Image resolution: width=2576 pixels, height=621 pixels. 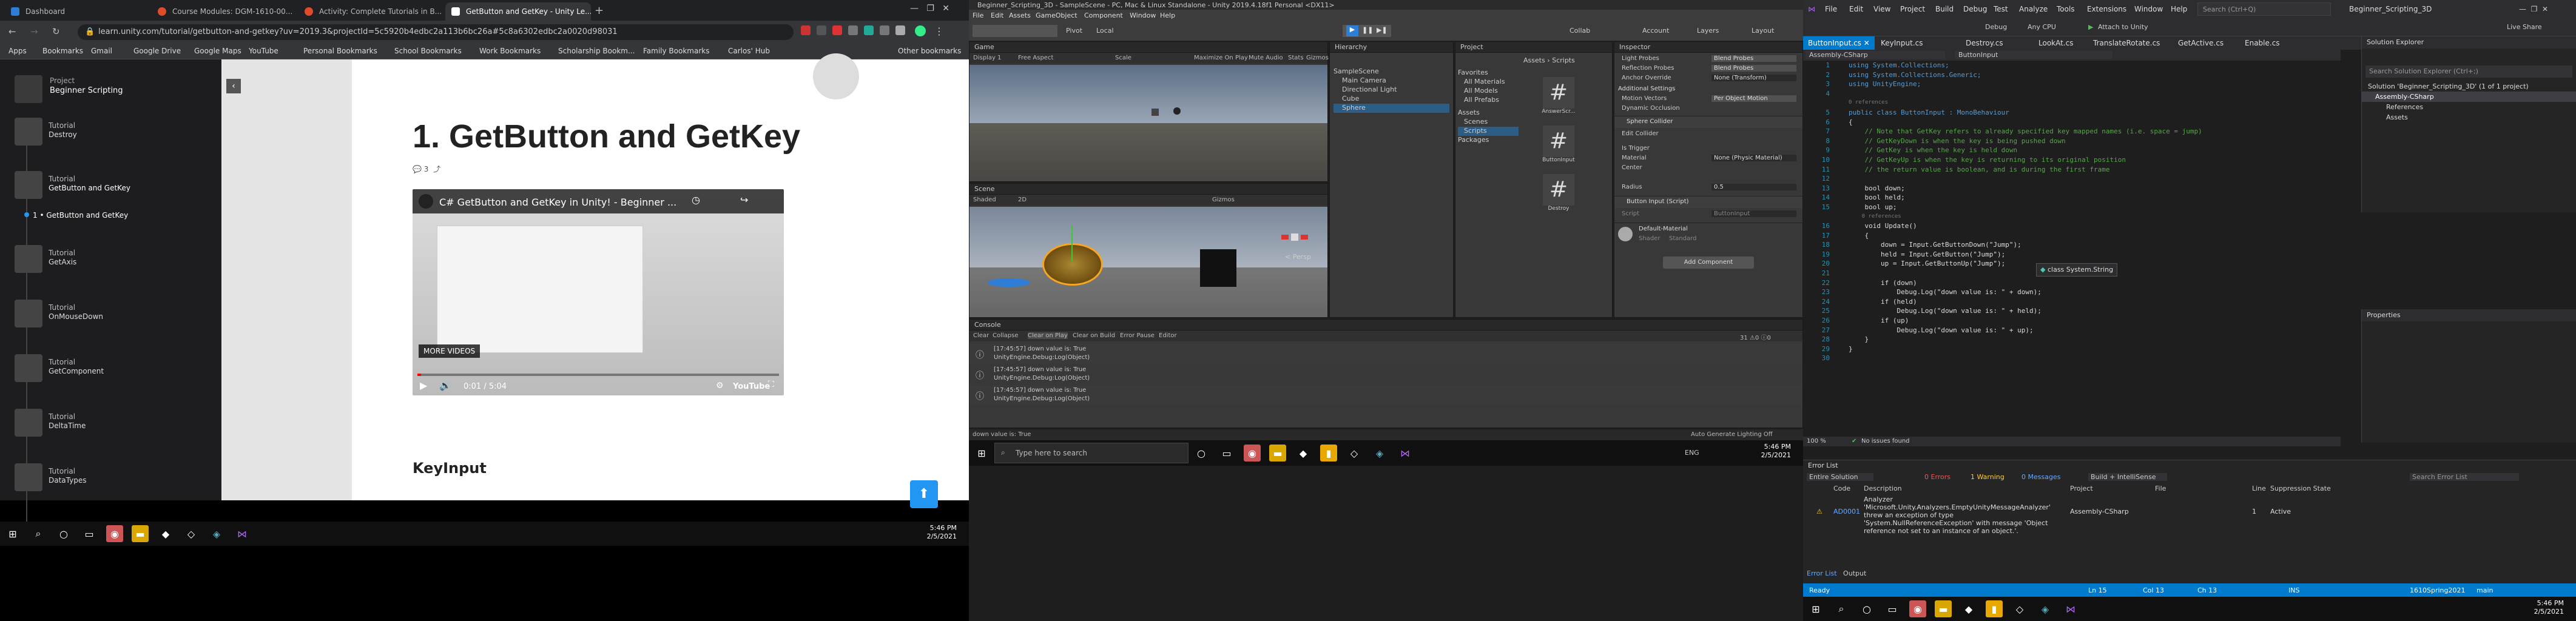 What do you see at coordinates (1984, 43) in the screenshot?
I see `doc-tab-destroy: Destroy.cs` at bounding box center [1984, 43].